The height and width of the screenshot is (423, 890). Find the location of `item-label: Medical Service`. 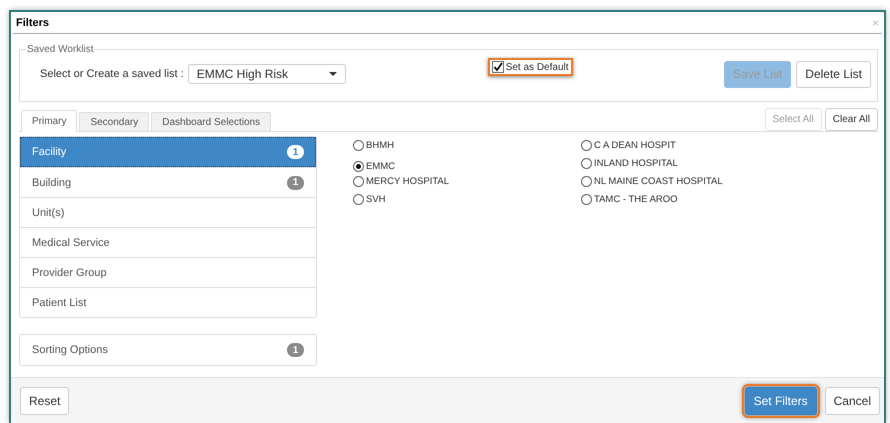

item-label: Medical Service is located at coordinates (71, 242).